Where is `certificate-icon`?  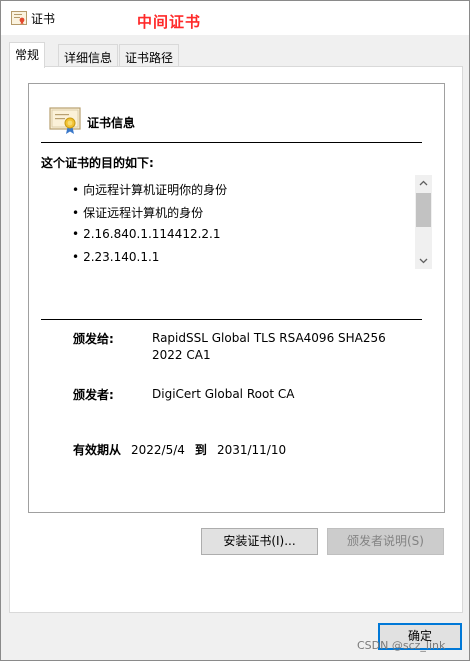 certificate-icon is located at coordinates (19, 18).